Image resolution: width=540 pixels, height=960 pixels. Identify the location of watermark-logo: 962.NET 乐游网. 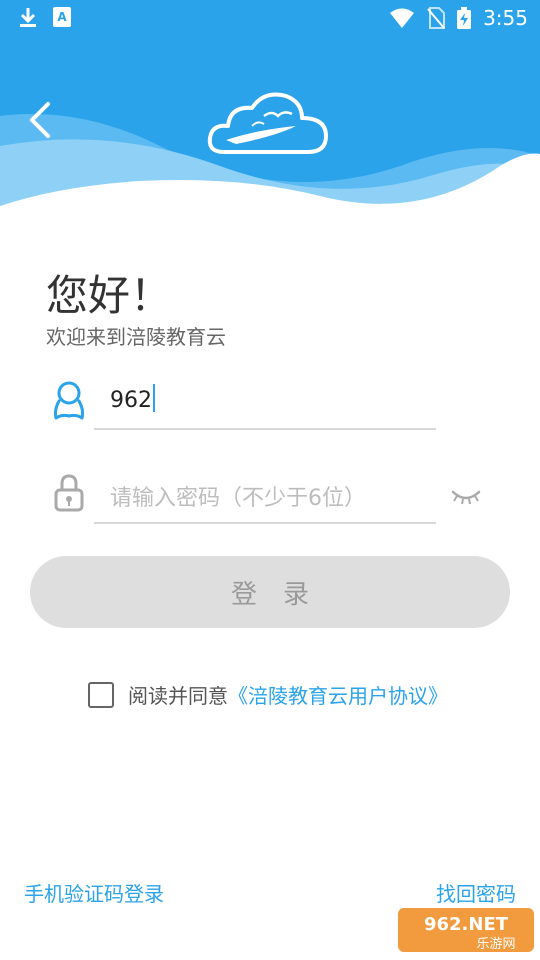
(466, 930).